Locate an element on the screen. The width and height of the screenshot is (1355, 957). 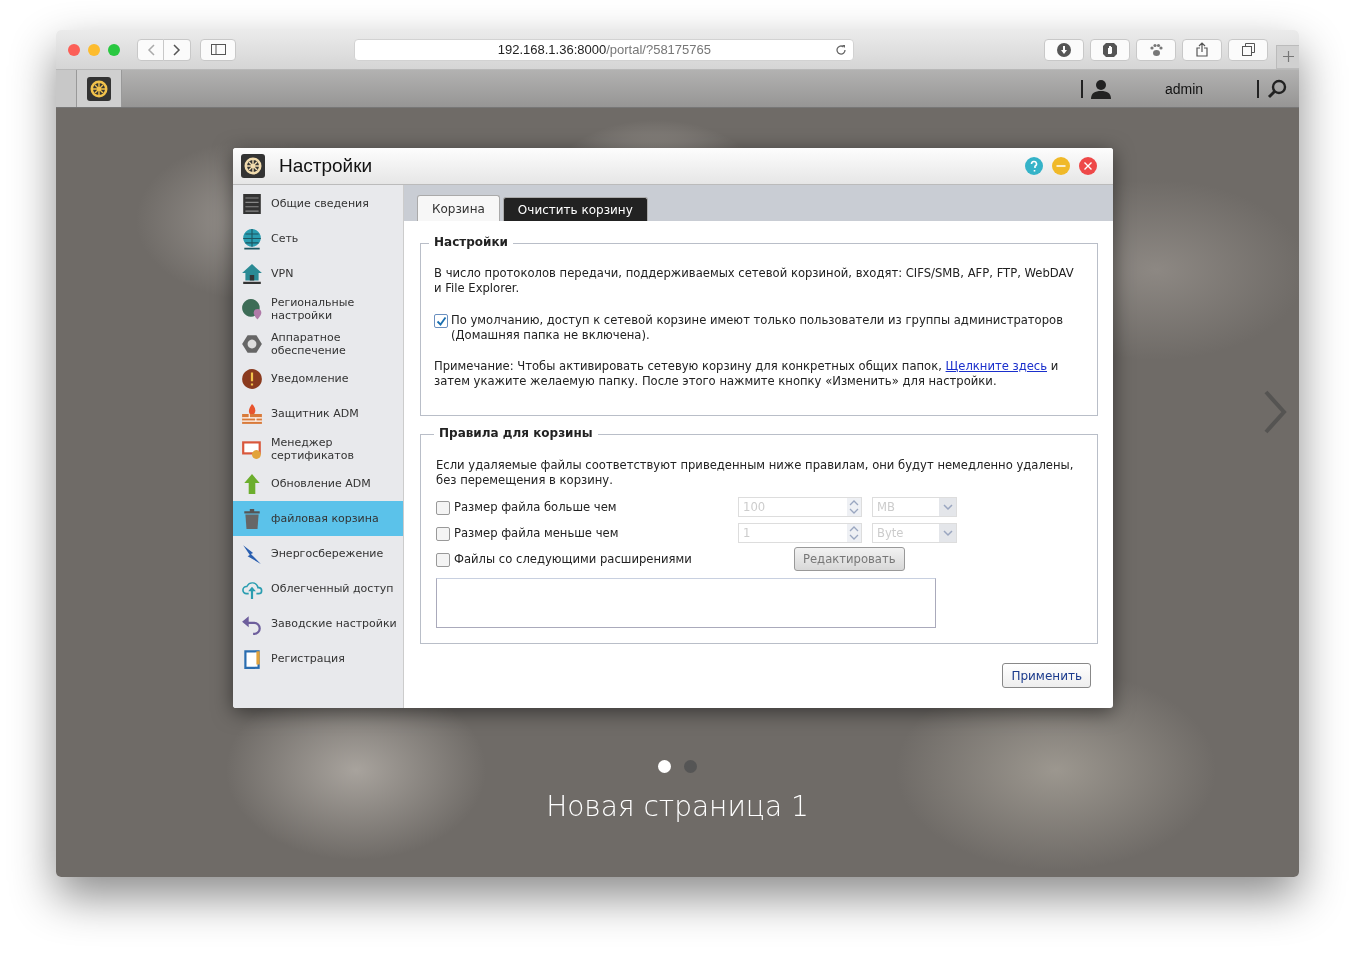
sidebar-item: VPN is located at coordinates (318, 273).